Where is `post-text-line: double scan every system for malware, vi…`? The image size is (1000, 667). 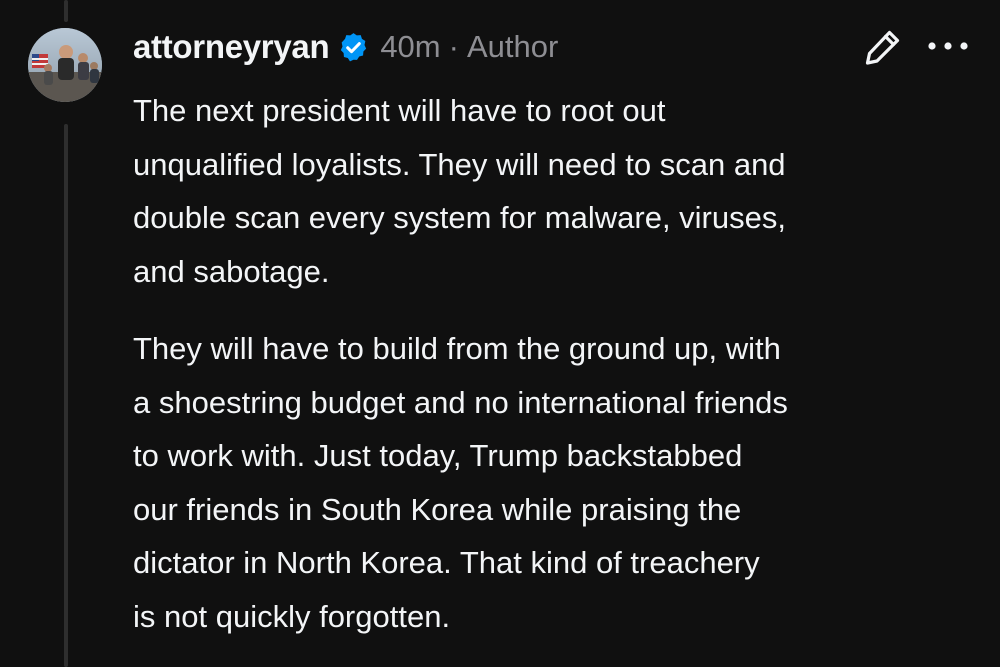
post-text-line: double scan every system for malware, vi… is located at coordinates (459, 217).